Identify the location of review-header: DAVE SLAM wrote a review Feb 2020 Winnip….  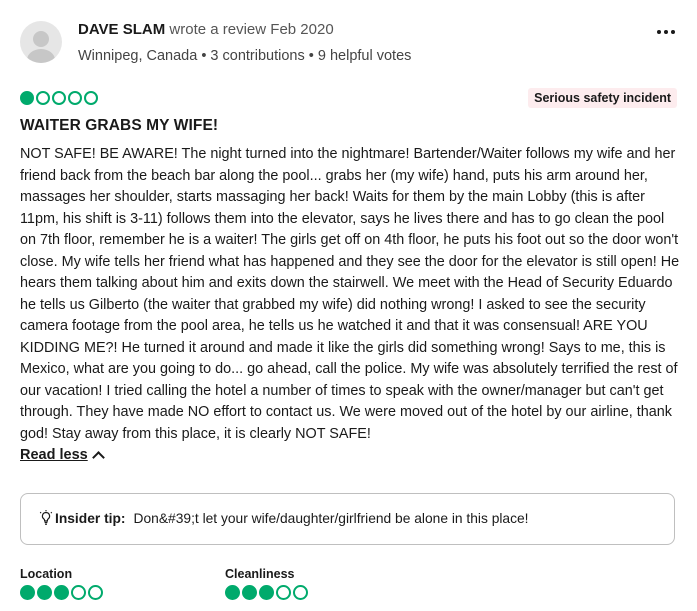
(350, 44).